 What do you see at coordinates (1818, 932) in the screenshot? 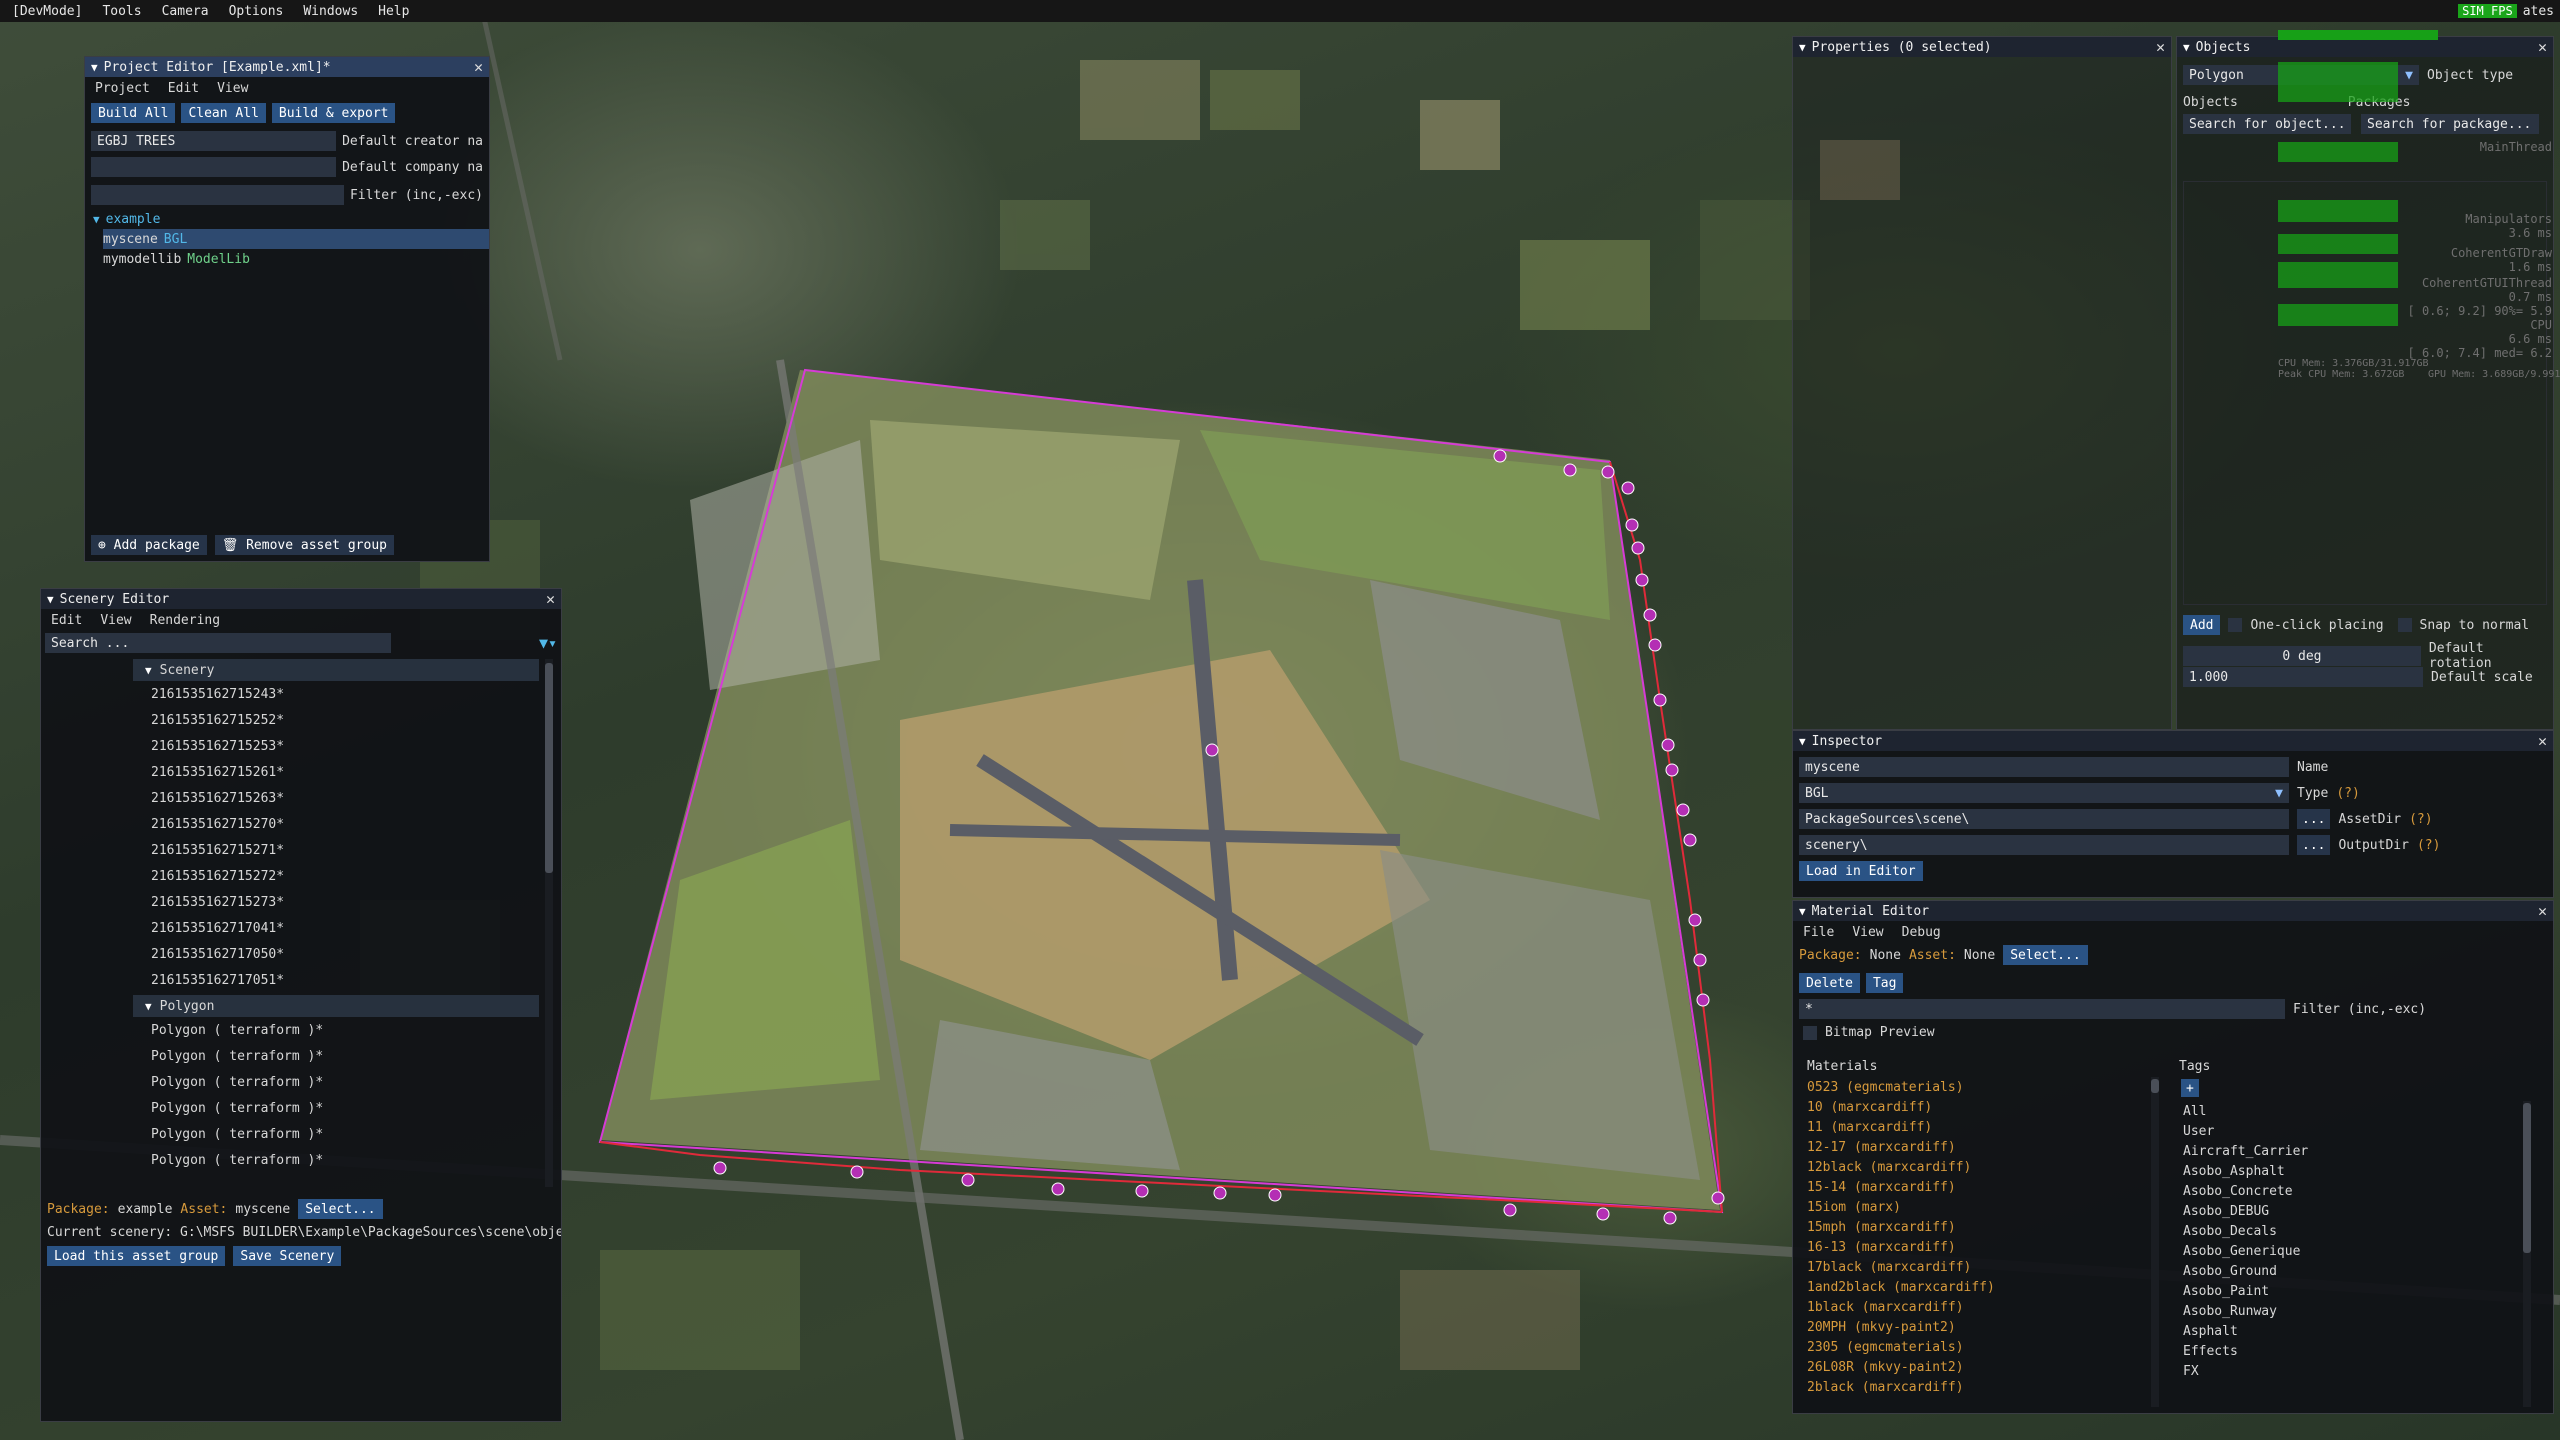
I see `menu-file: File` at bounding box center [1818, 932].